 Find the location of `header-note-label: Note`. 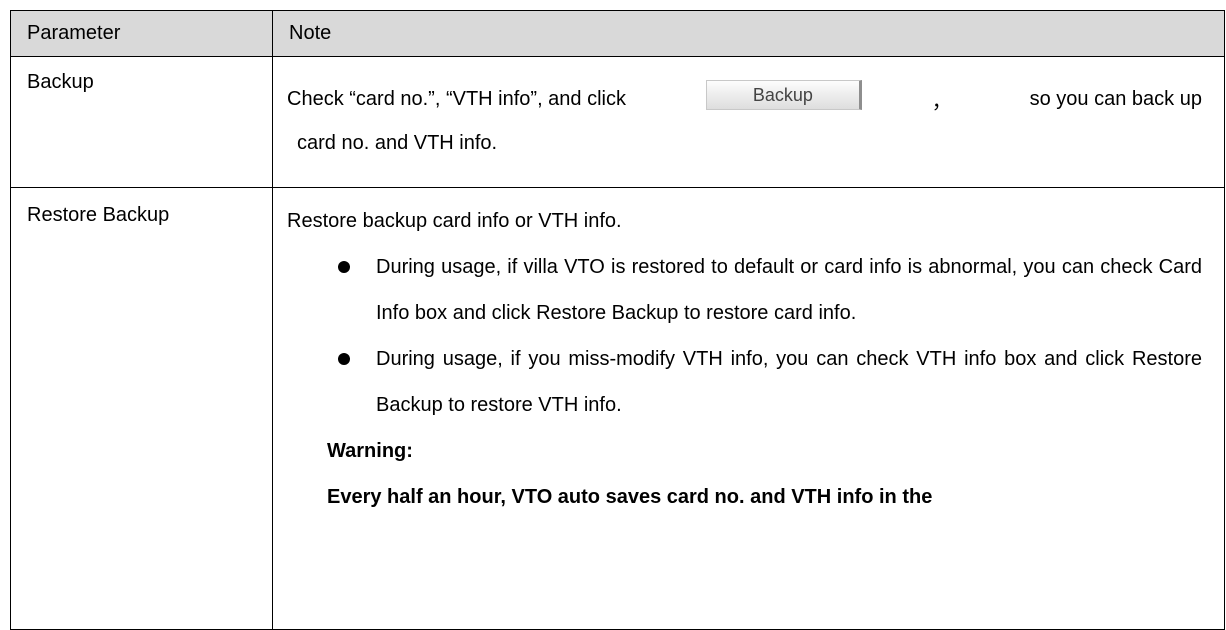

header-note-label: Note is located at coordinates (310, 33).